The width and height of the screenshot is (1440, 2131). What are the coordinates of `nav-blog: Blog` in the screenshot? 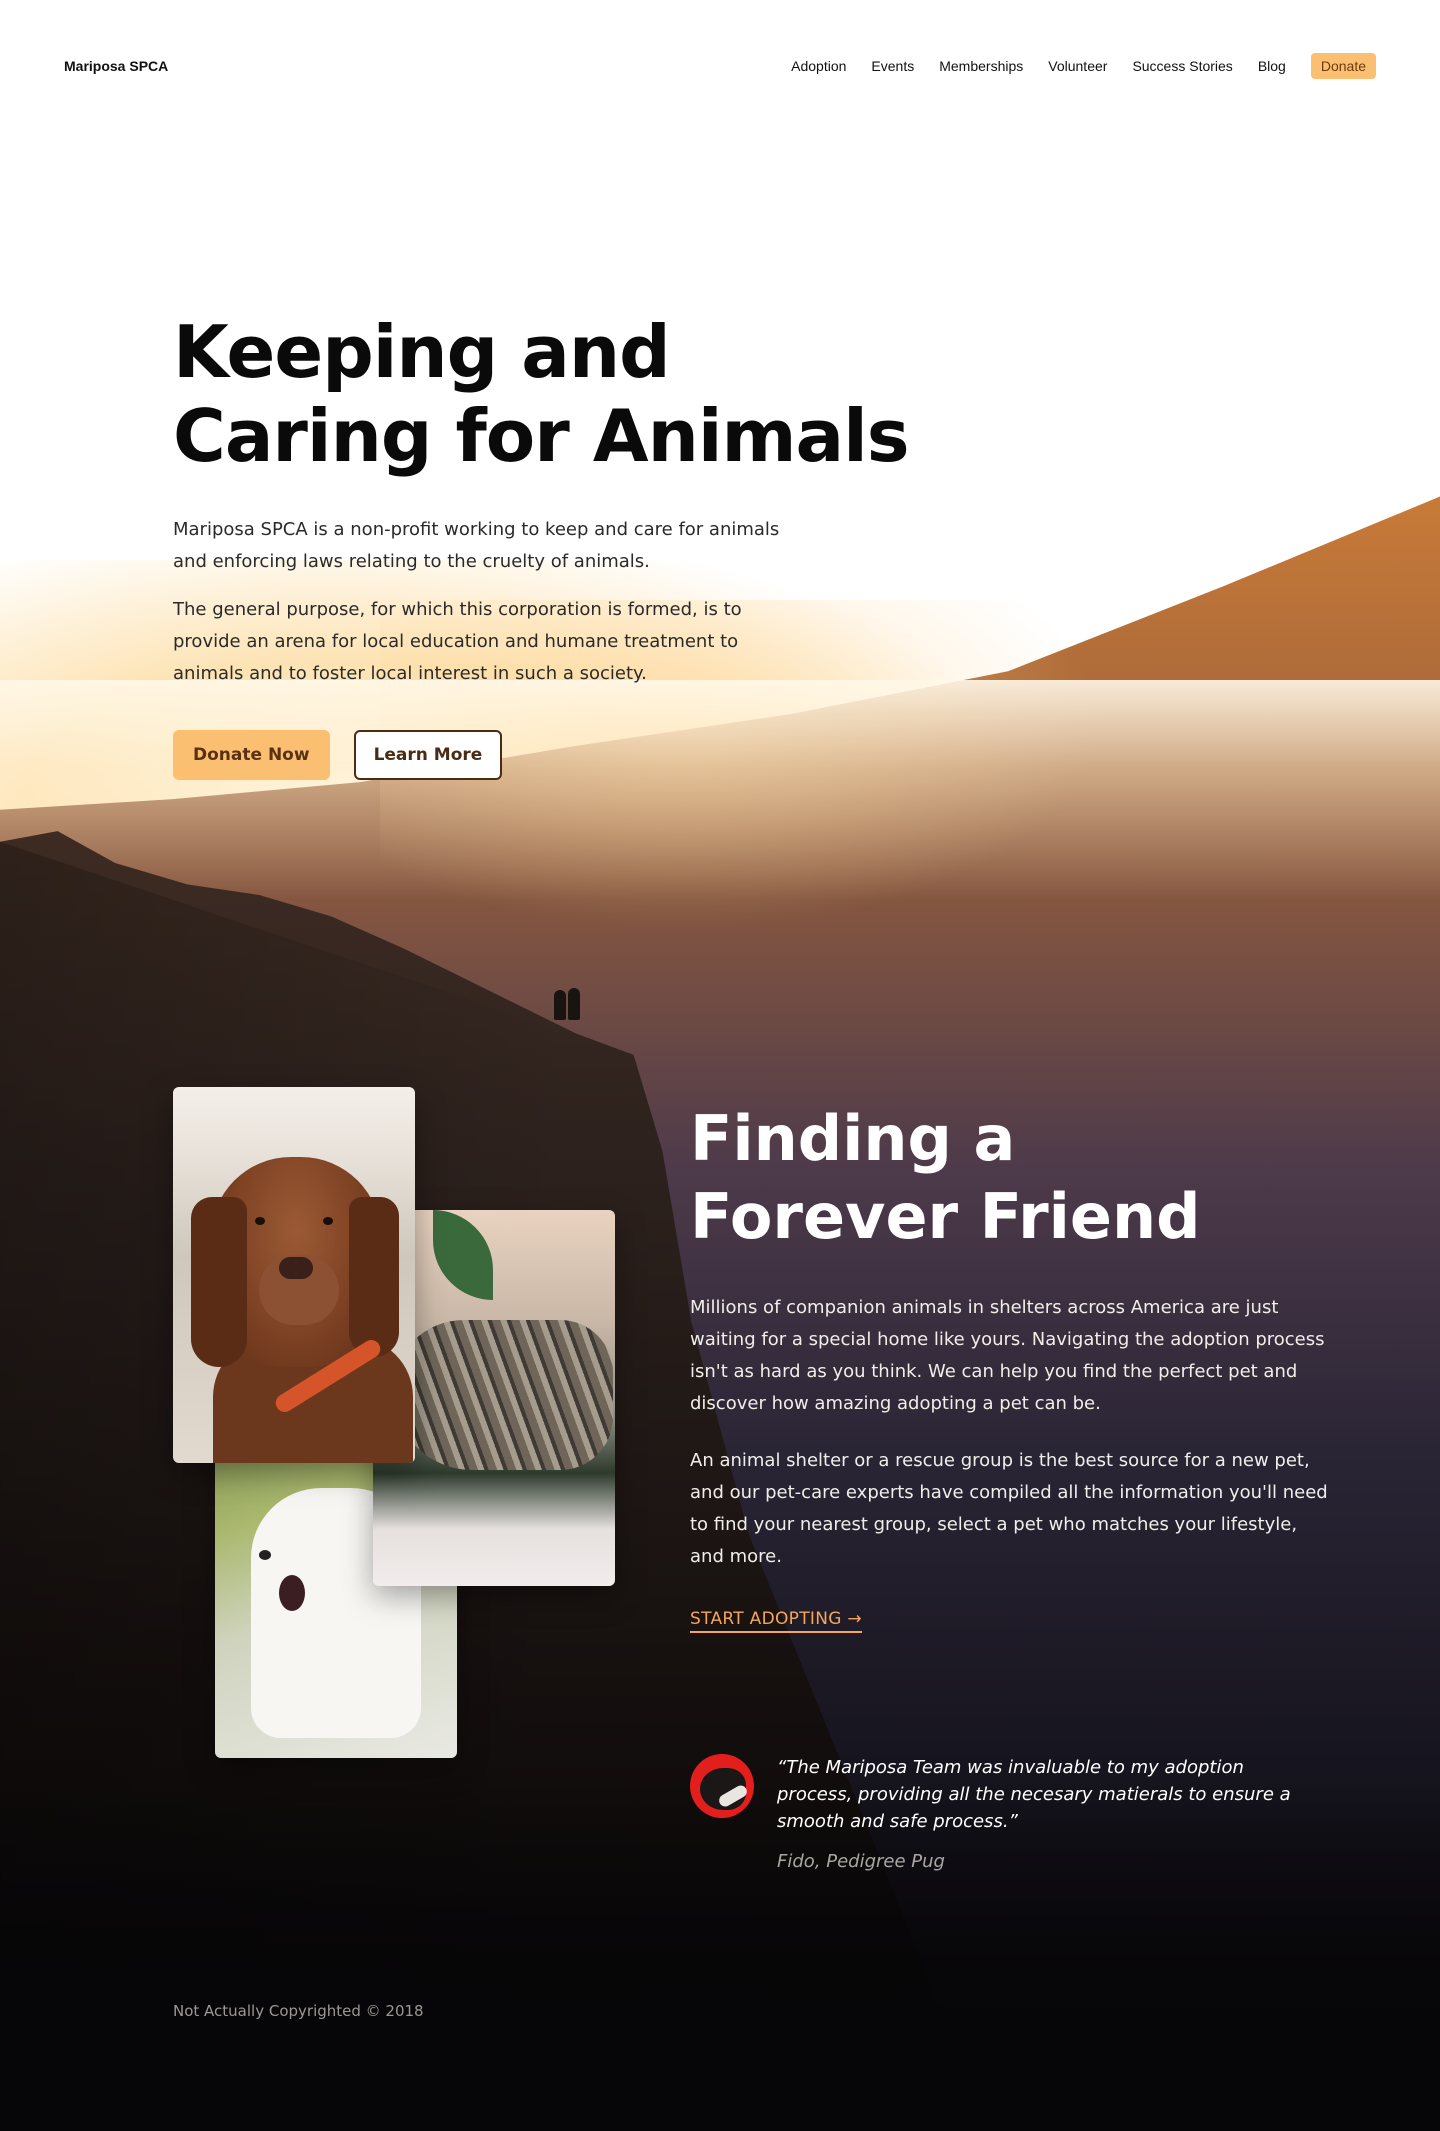 It's located at (1272, 66).